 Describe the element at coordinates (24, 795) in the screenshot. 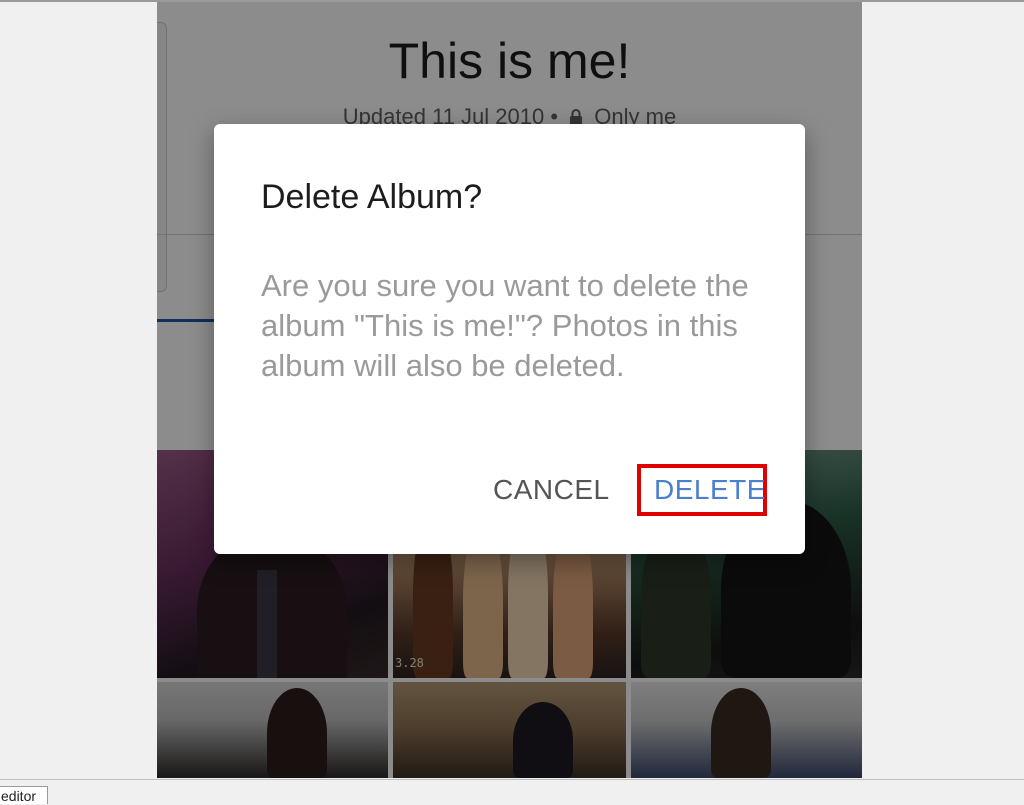

I see `taskbar-tab-editor: editor` at that location.